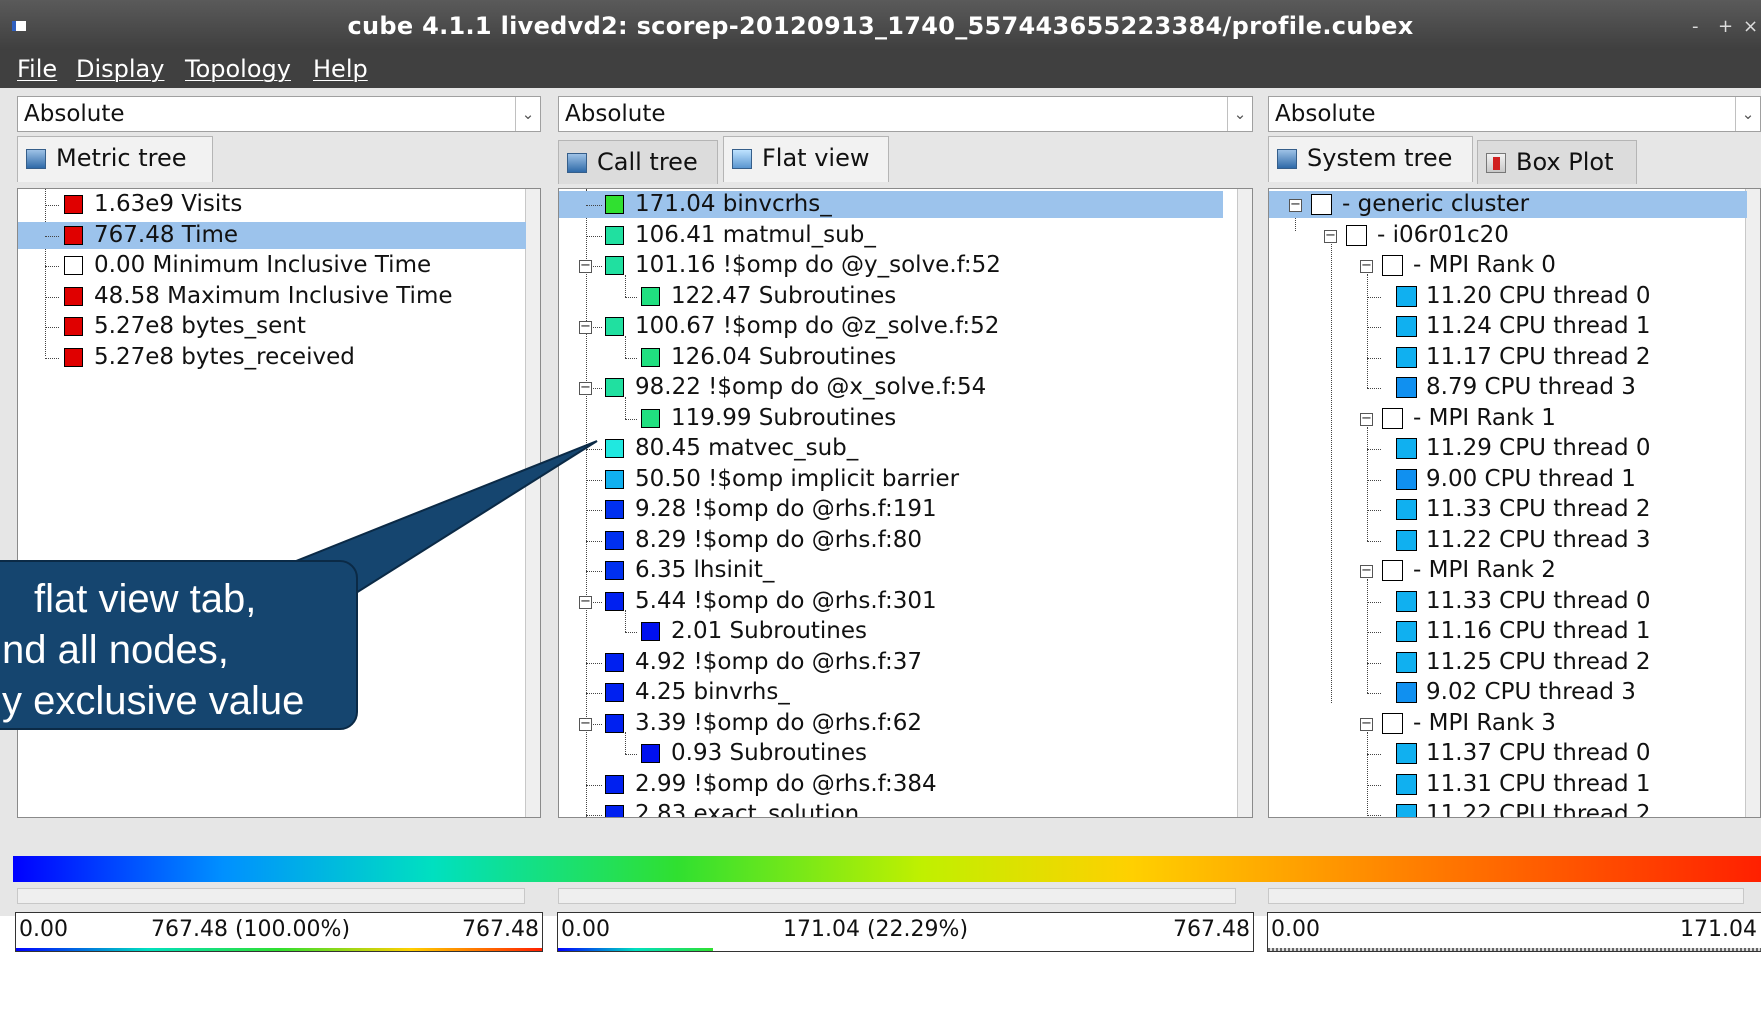 The image size is (1761, 1023). Describe the element at coordinates (1508, 753) in the screenshot. I see `system-tree-row: 11.37 CPU thread 0` at that location.